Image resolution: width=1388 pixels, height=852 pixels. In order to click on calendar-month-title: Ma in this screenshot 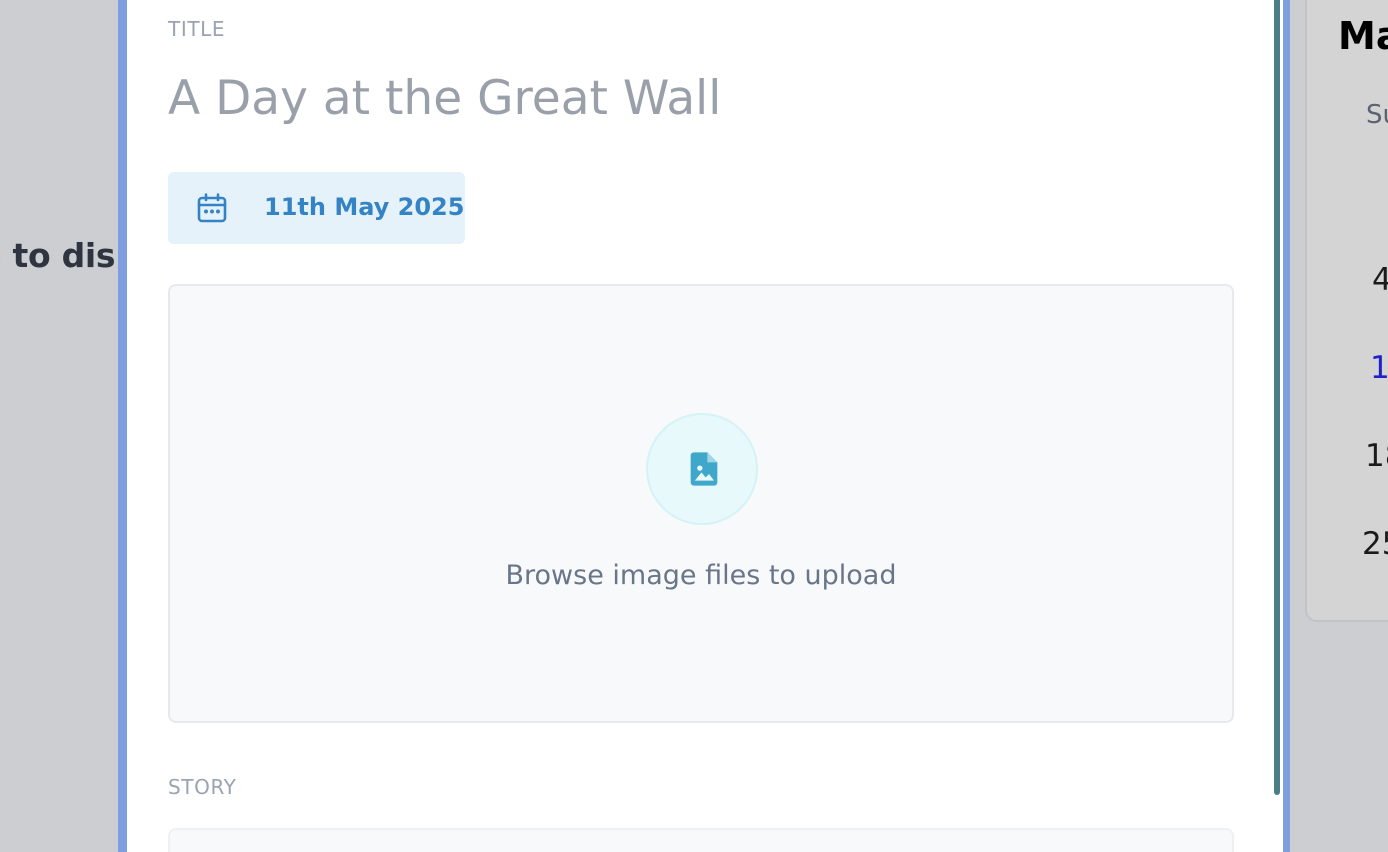, I will do `click(1363, 36)`.